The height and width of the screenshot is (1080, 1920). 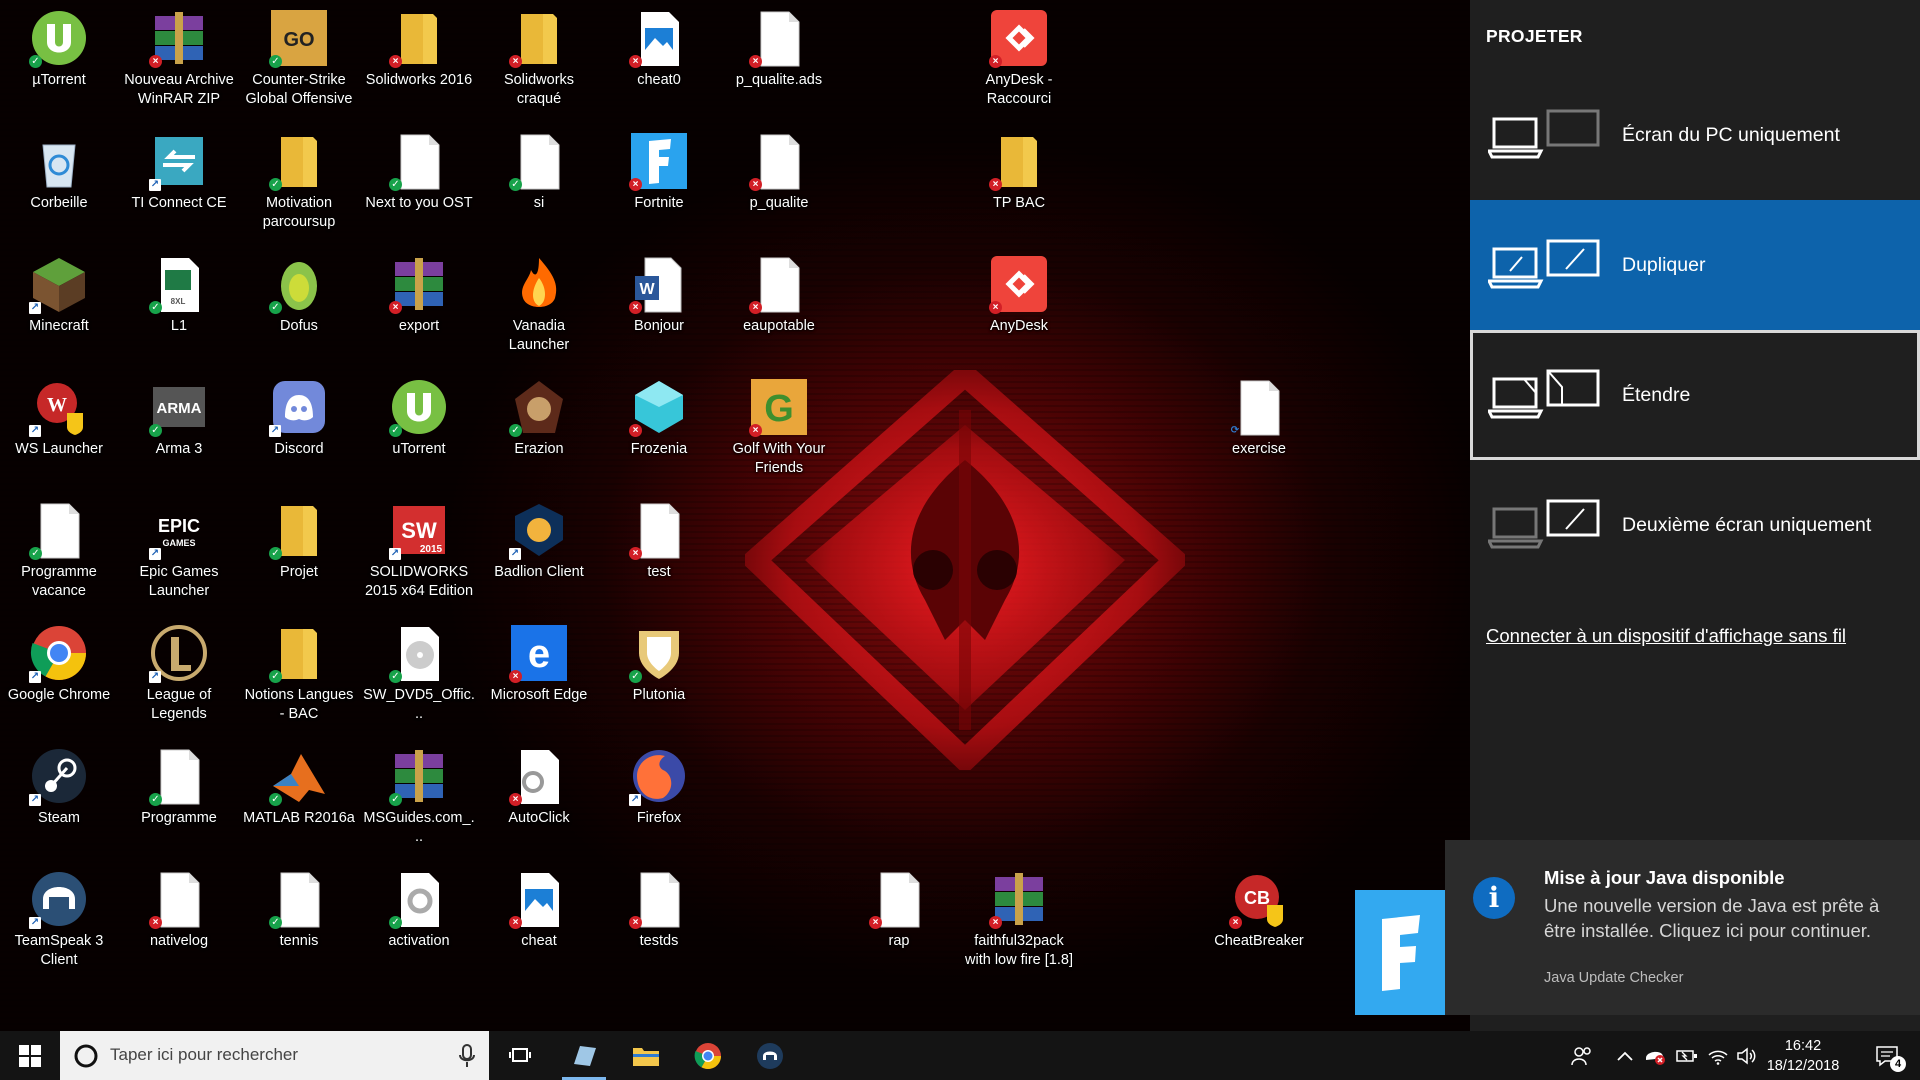 I want to click on desktop-icon: GO ✓ Counter-Strike Global Offensive, so click(x=299, y=63).